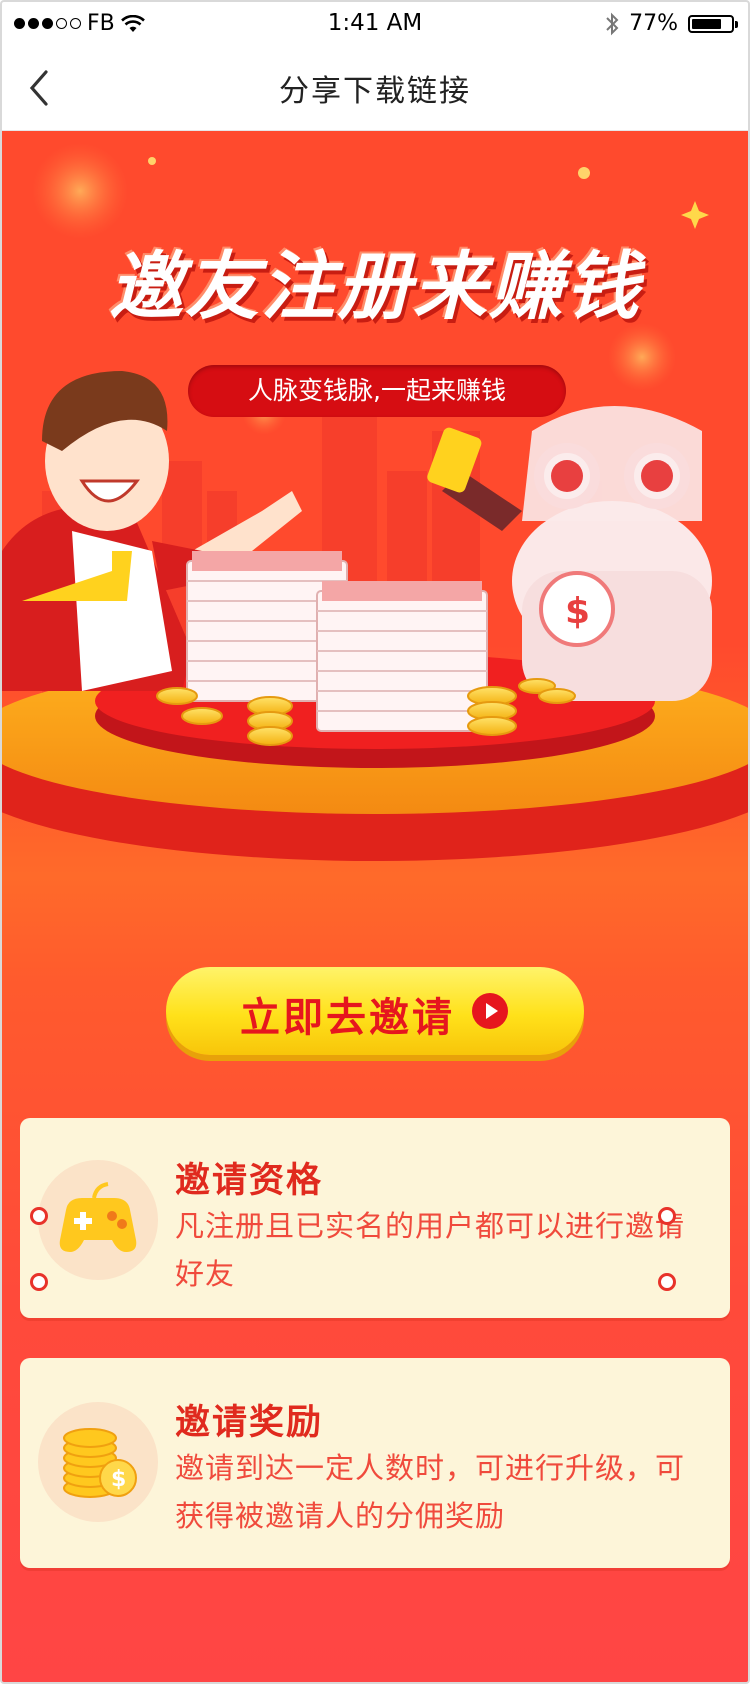  What do you see at coordinates (98, 1462) in the screenshot?
I see `gold-coins-icon: $` at bounding box center [98, 1462].